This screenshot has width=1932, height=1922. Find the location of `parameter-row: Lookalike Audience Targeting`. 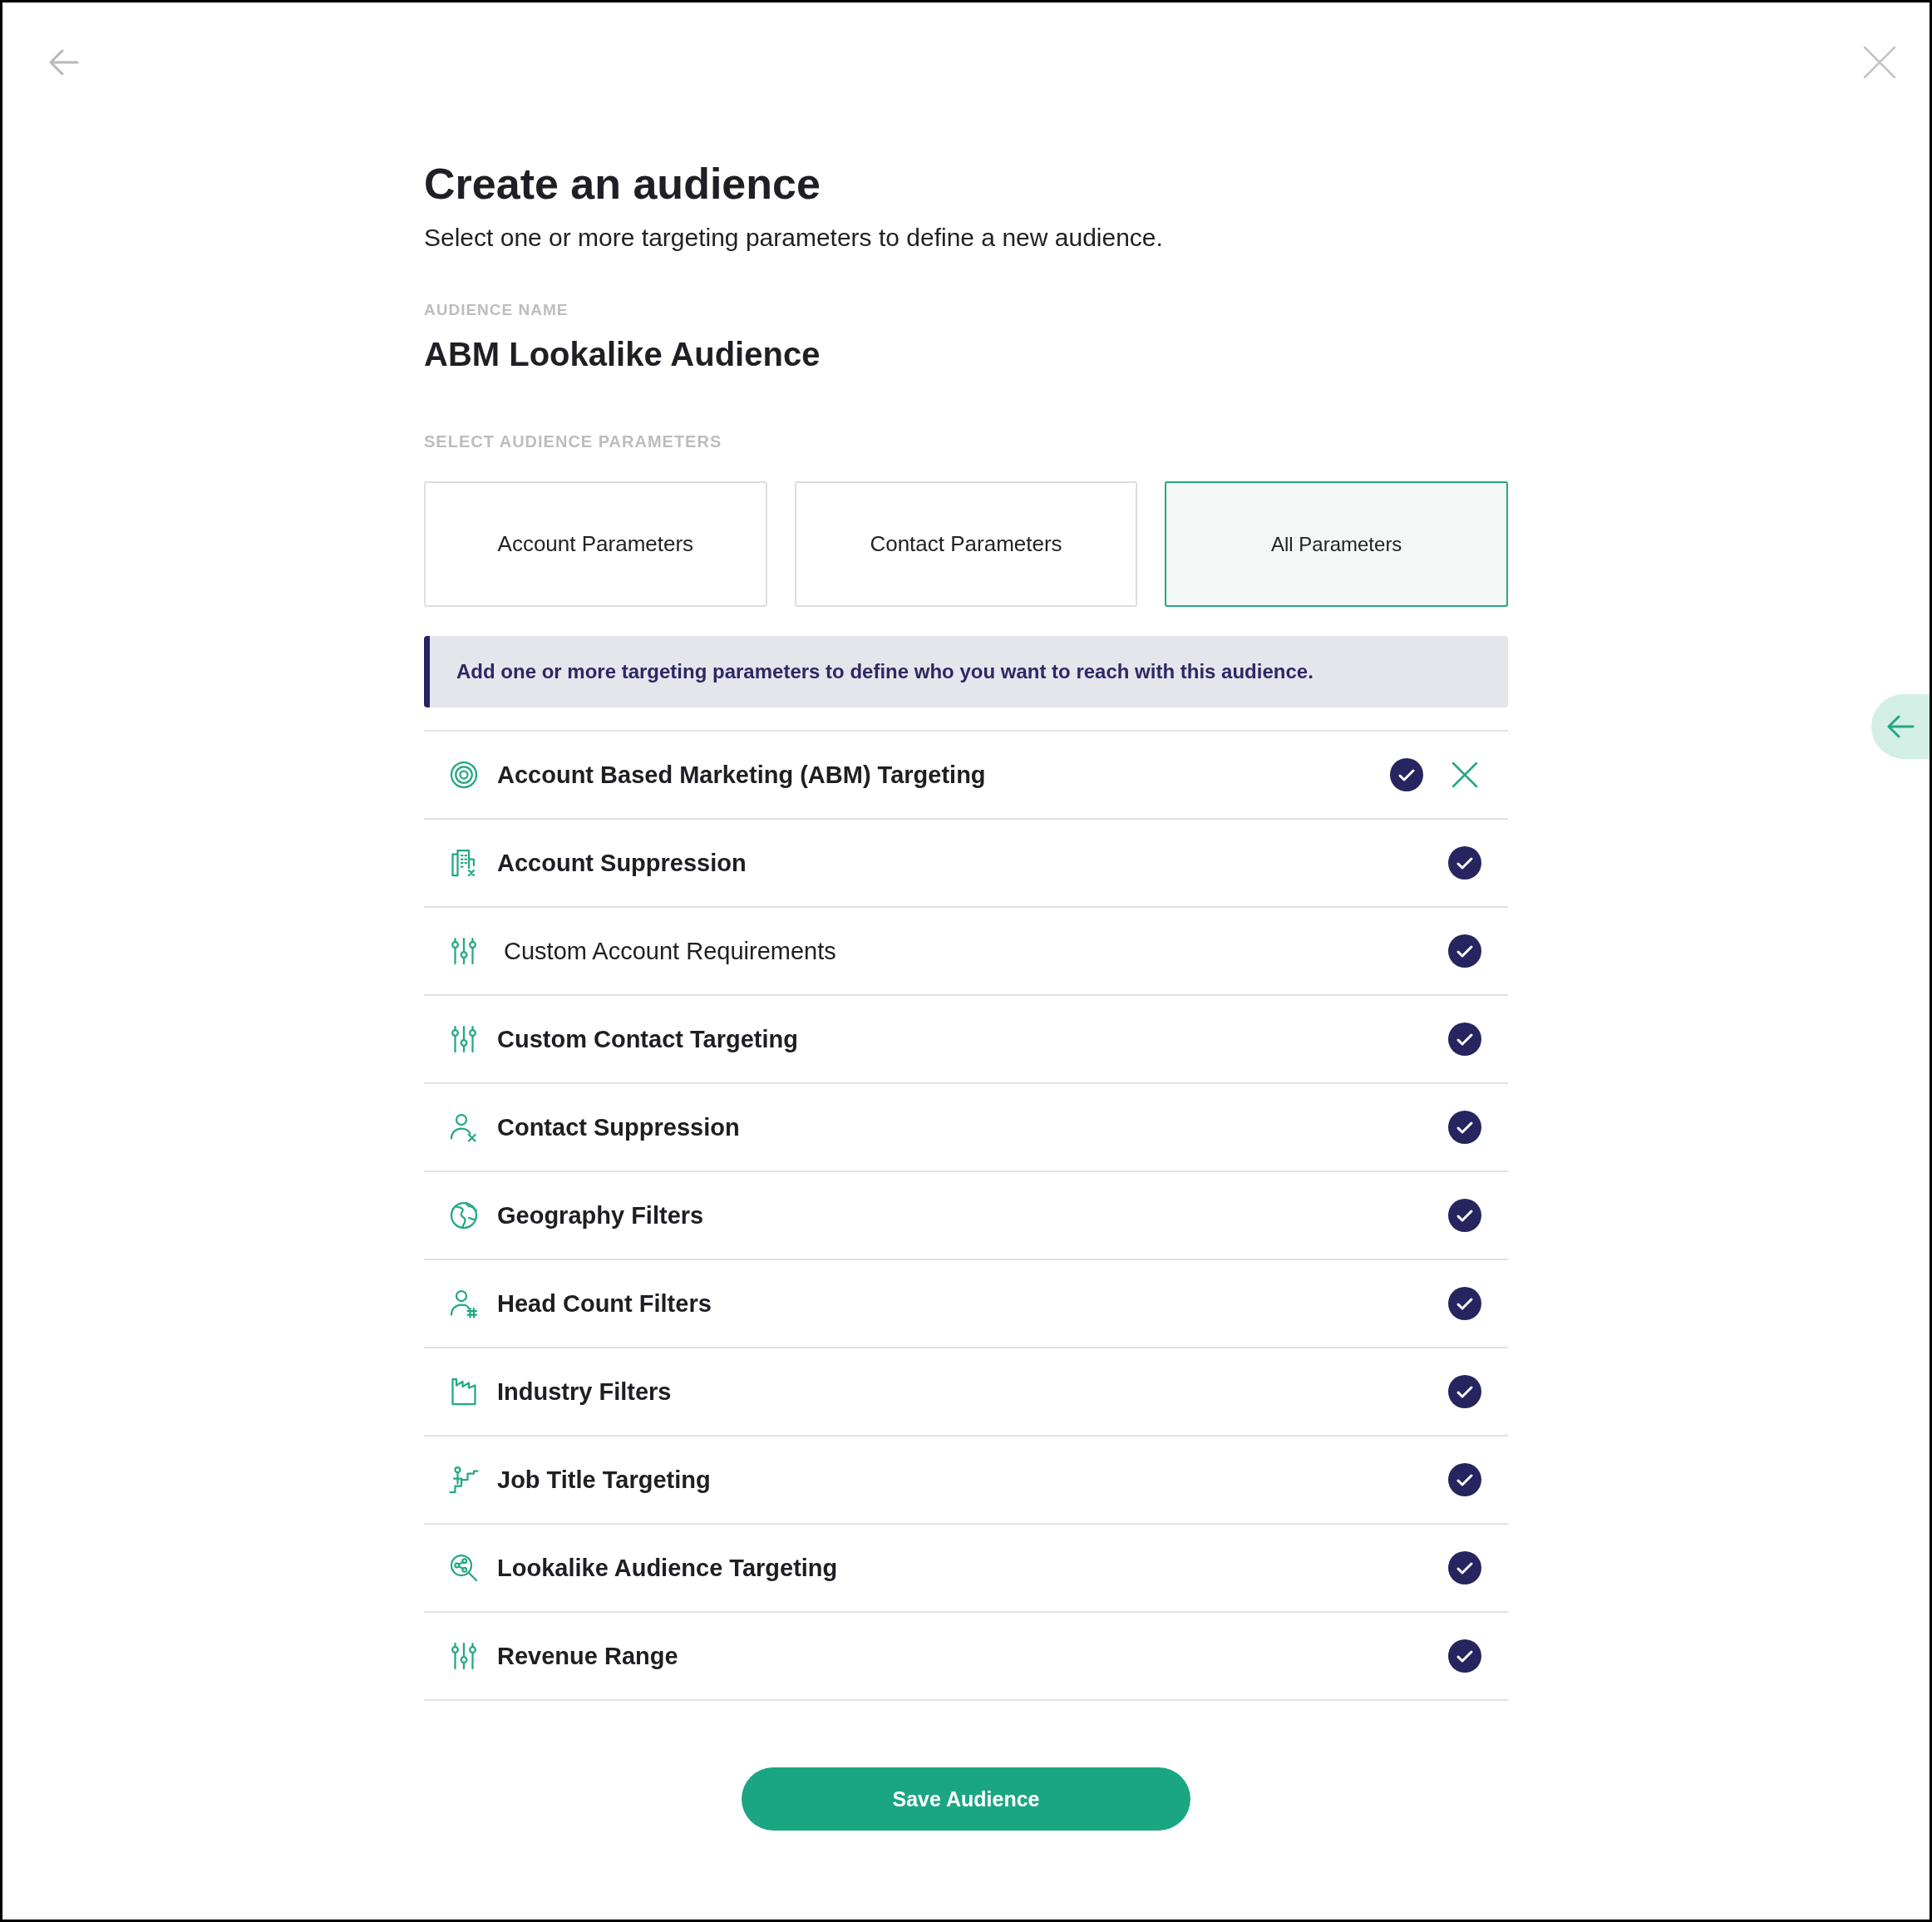

parameter-row: Lookalike Audience Targeting is located at coordinates (966, 1569).